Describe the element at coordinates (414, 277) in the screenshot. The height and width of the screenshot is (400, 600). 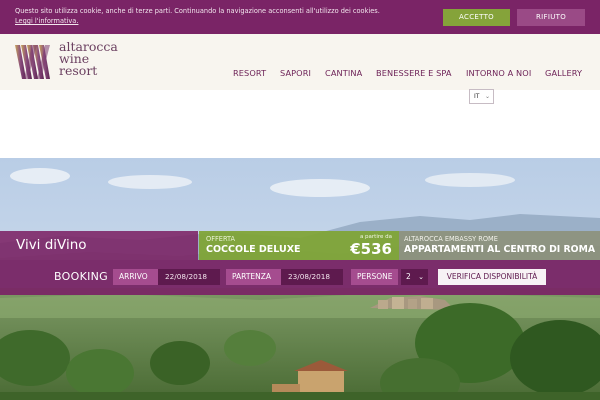
I see `guests-select: 2 ⌄` at that location.